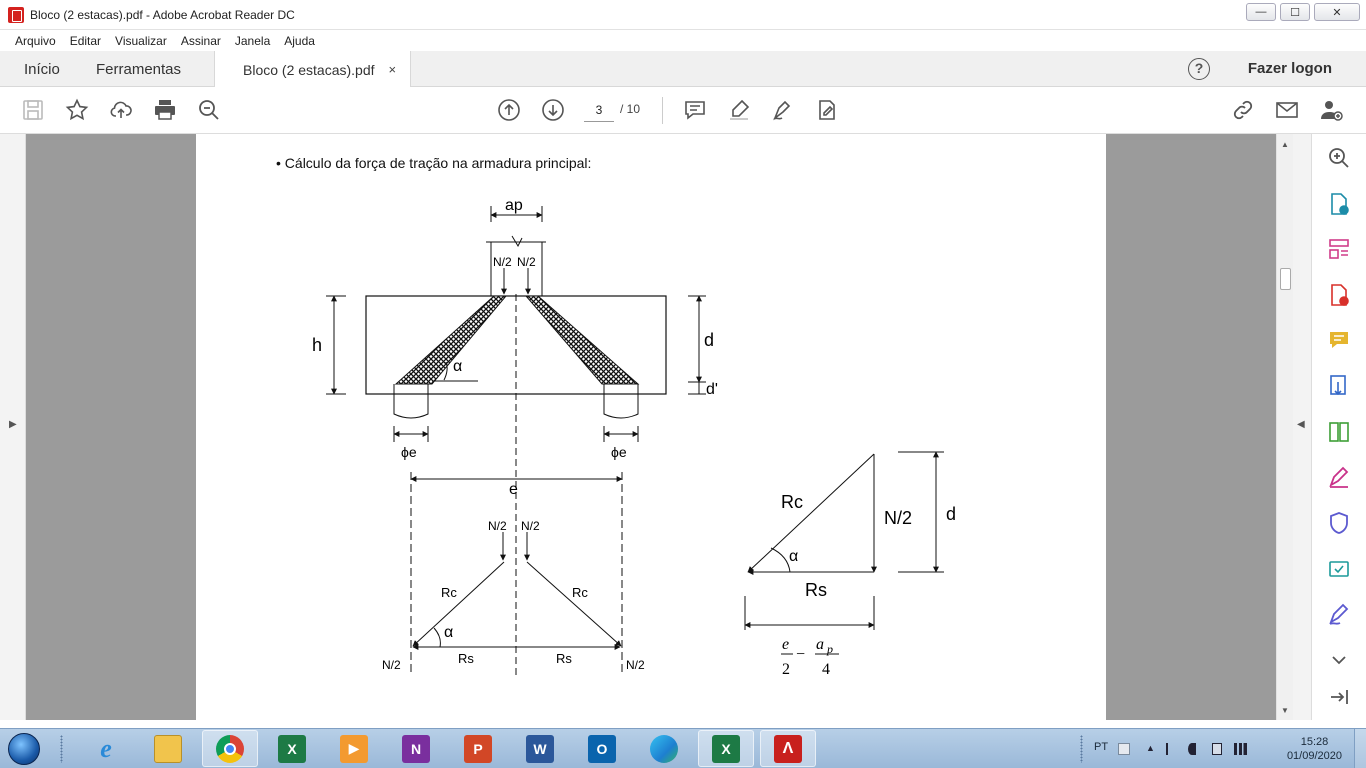 This screenshot has width=1366, height=768. Describe the element at coordinates (1217, 749) in the screenshot. I see `network-icon` at that location.